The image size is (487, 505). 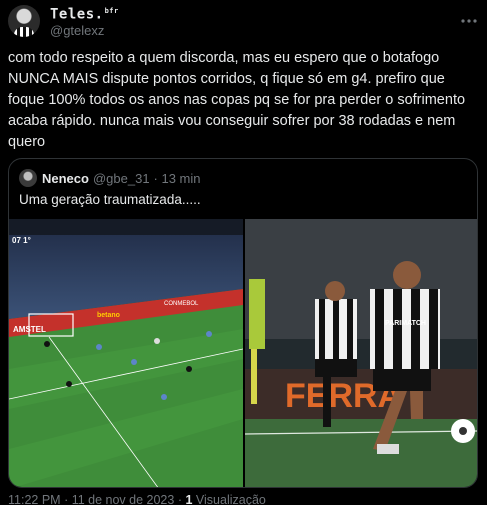 What do you see at coordinates (24, 21) in the screenshot?
I see `avatar` at bounding box center [24, 21].